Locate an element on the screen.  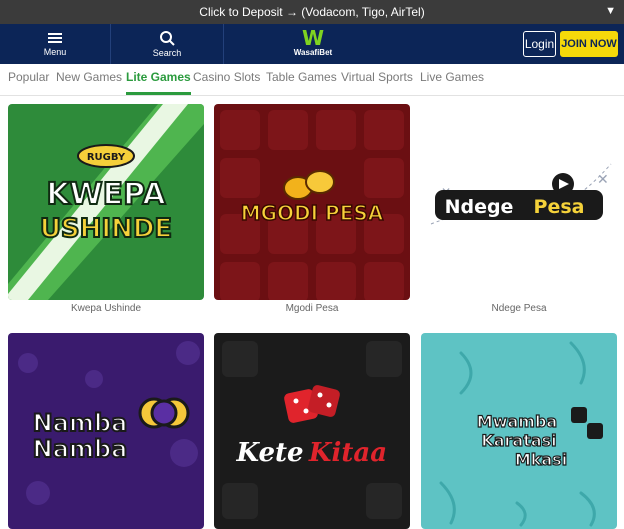
game-art-line-3: Mkasi is located at coordinates (541, 459).